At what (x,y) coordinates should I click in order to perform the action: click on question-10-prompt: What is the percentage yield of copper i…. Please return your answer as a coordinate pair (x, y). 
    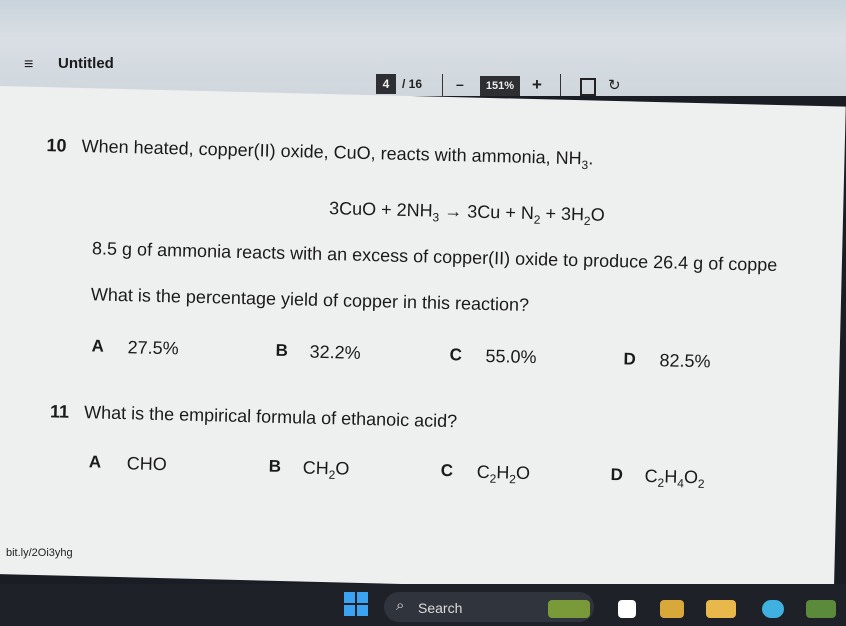
    Looking at the image, I should click on (310, 299).